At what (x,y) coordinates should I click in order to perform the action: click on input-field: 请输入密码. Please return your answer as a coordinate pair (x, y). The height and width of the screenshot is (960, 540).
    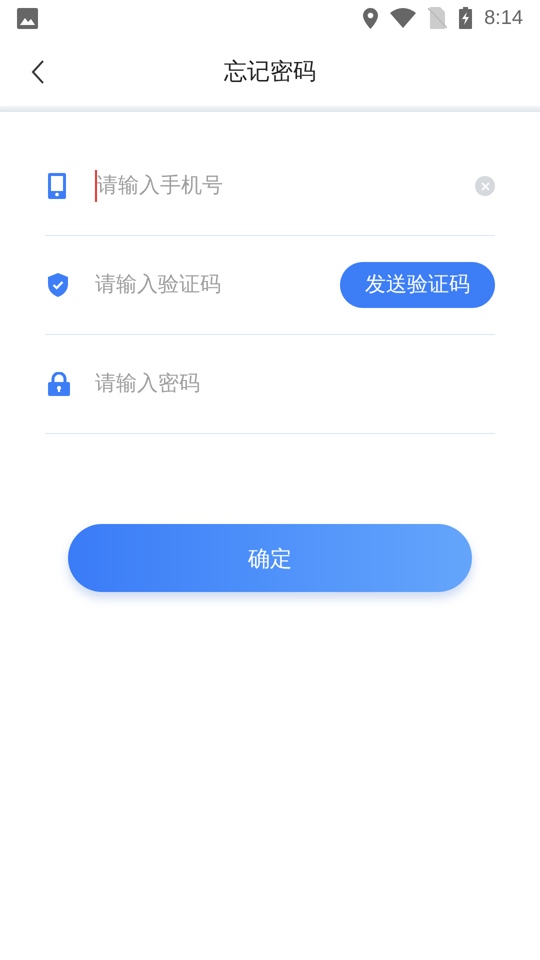
    Looking at the image, I should click on (295, 384).